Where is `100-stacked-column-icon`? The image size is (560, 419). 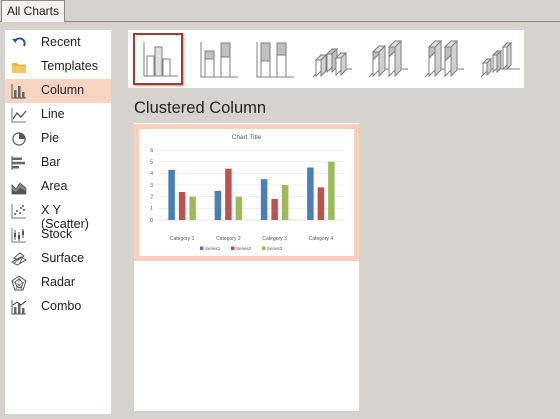 100-stacked-column-icon is located at coordinates (275, 60).